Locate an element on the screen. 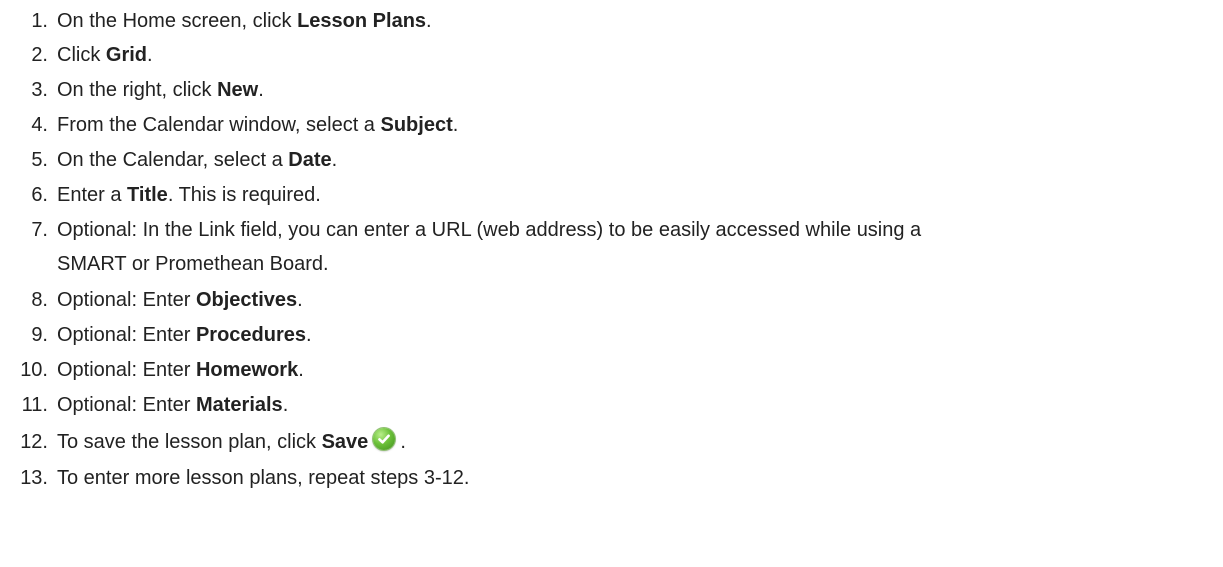 The image size is (1223, 567). step-text: On the Calendar, select a is located at coordinates (173, 160).